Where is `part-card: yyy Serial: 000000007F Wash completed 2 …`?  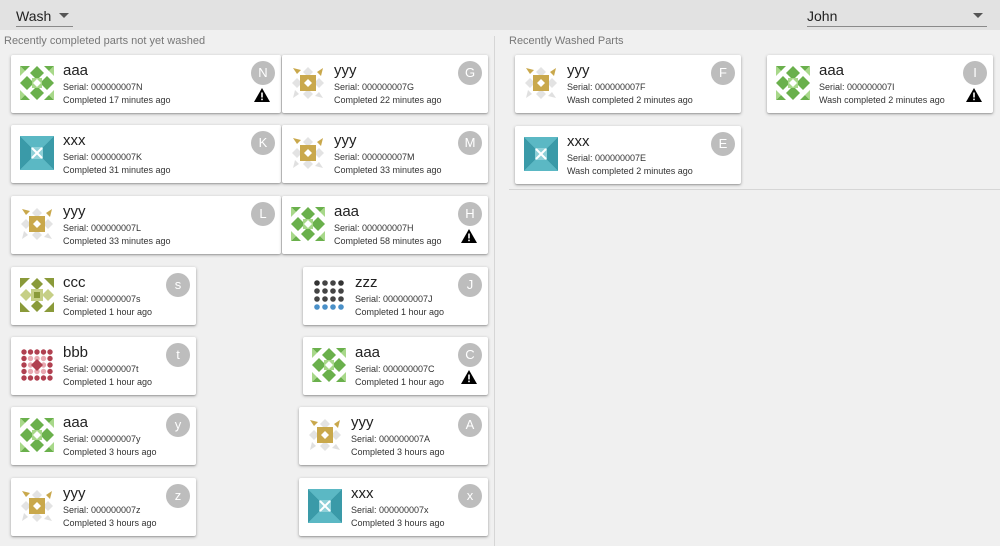 part-card: yyy Serial: 000000007F Wash completed 2 … is located at coordinates (628, 84).